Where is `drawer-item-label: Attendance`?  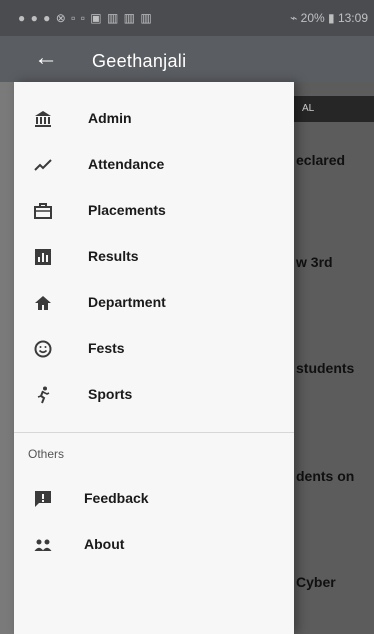 drawer-item-label: Attendance is located at coordinates (126, 164).